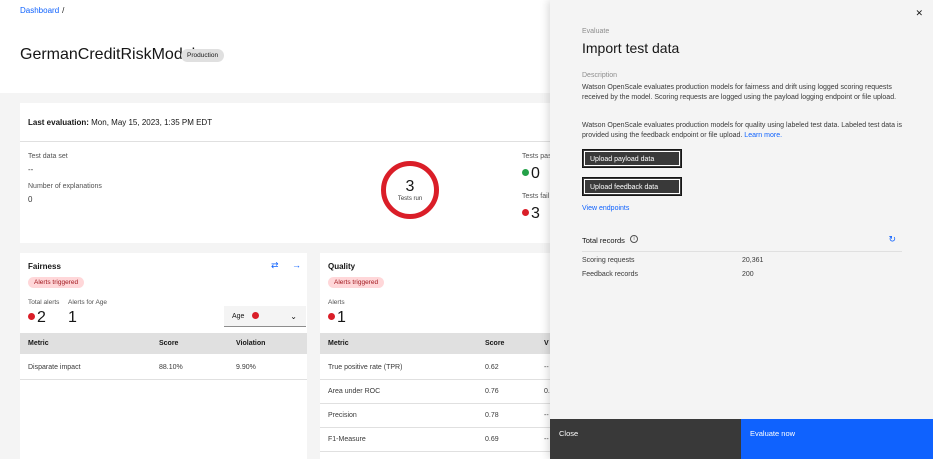 The image size is (933, 459). What do you see at coordinates (356, 282) in the screenshot?
I see `quality-alert-tag: Alerts triggered` at bounding box center [356, 282].